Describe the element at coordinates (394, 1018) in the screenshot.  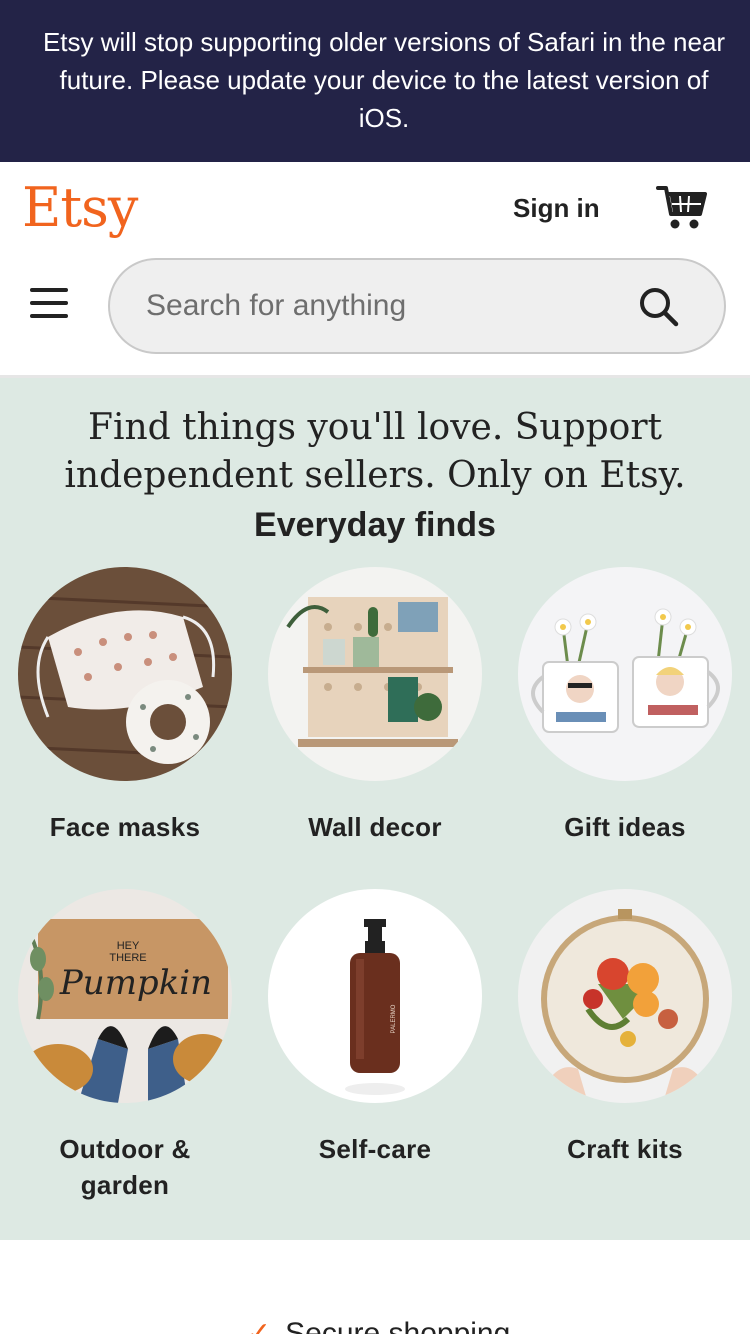
I see `svg-text: PALERMO` at that location.